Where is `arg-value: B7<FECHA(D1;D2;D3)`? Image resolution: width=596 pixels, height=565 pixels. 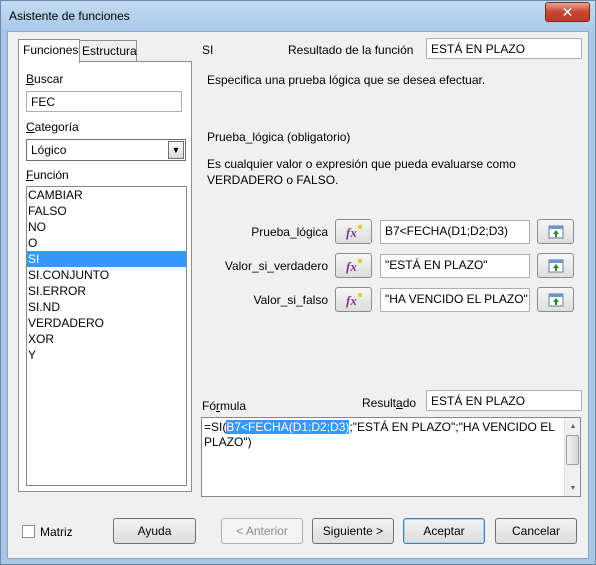
arg-value: B7<FECHA(D1;D2;D3) is located at coordinates (447, 231).